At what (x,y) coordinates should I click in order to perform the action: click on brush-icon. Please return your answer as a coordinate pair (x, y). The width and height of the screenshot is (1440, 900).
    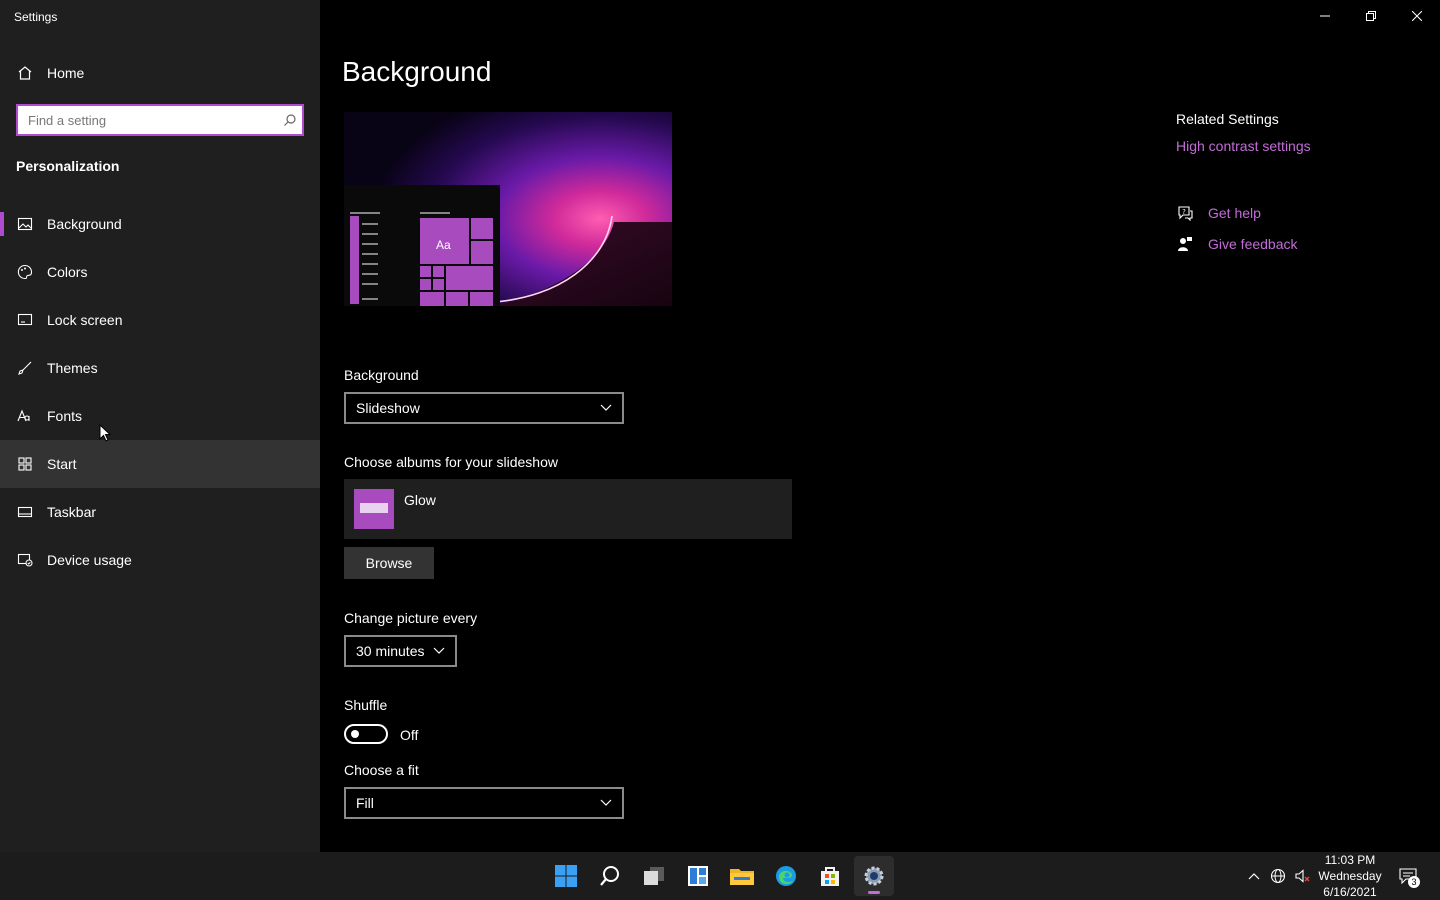
    Looking at the image, I should click on (25, 368).